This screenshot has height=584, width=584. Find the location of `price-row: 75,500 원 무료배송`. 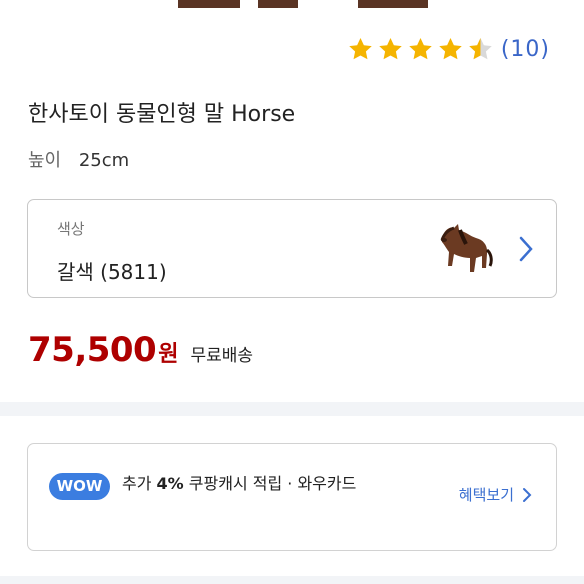

price-row: 75,500 원 무료배송 is located at coordinates (140, 350).